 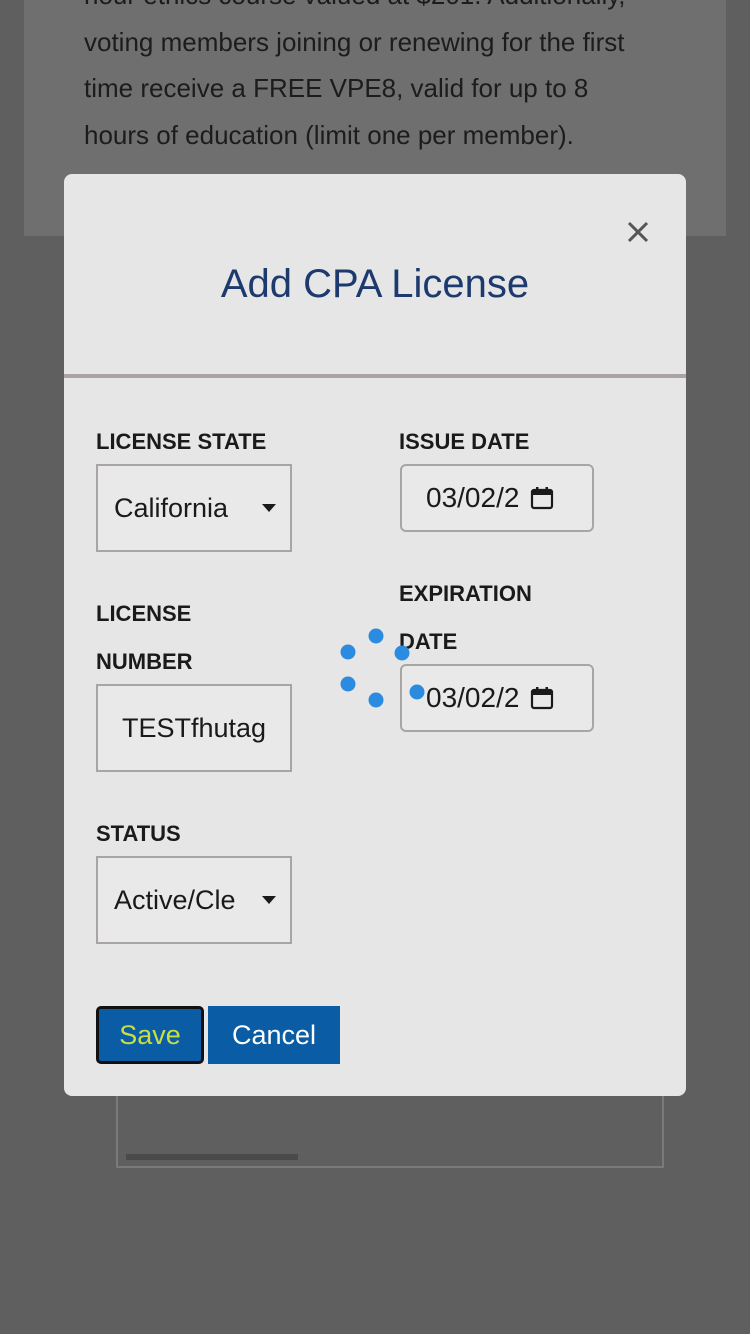 I want to click on status-label: STATUS, so click(x=138, y=833).